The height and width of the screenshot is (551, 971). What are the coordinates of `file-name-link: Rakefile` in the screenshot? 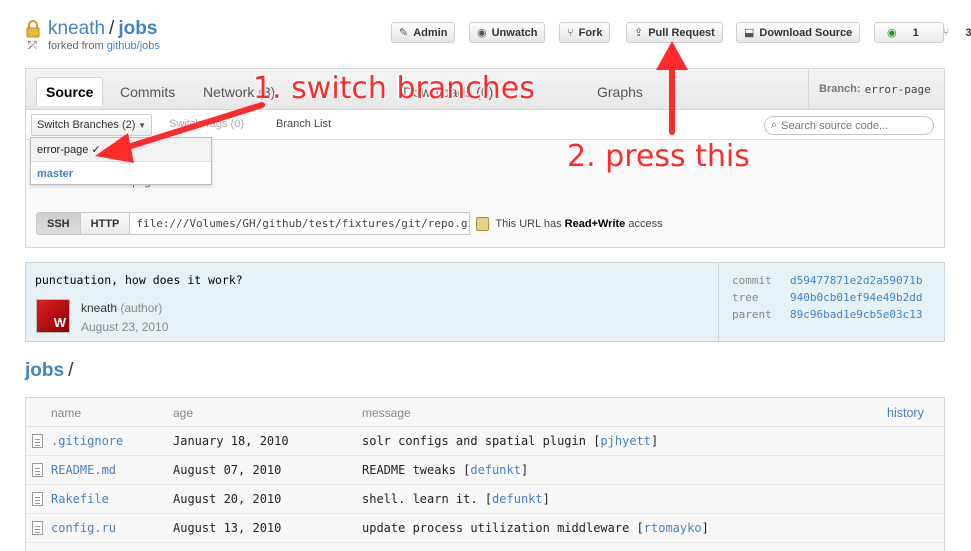 It's located at (80, 499).